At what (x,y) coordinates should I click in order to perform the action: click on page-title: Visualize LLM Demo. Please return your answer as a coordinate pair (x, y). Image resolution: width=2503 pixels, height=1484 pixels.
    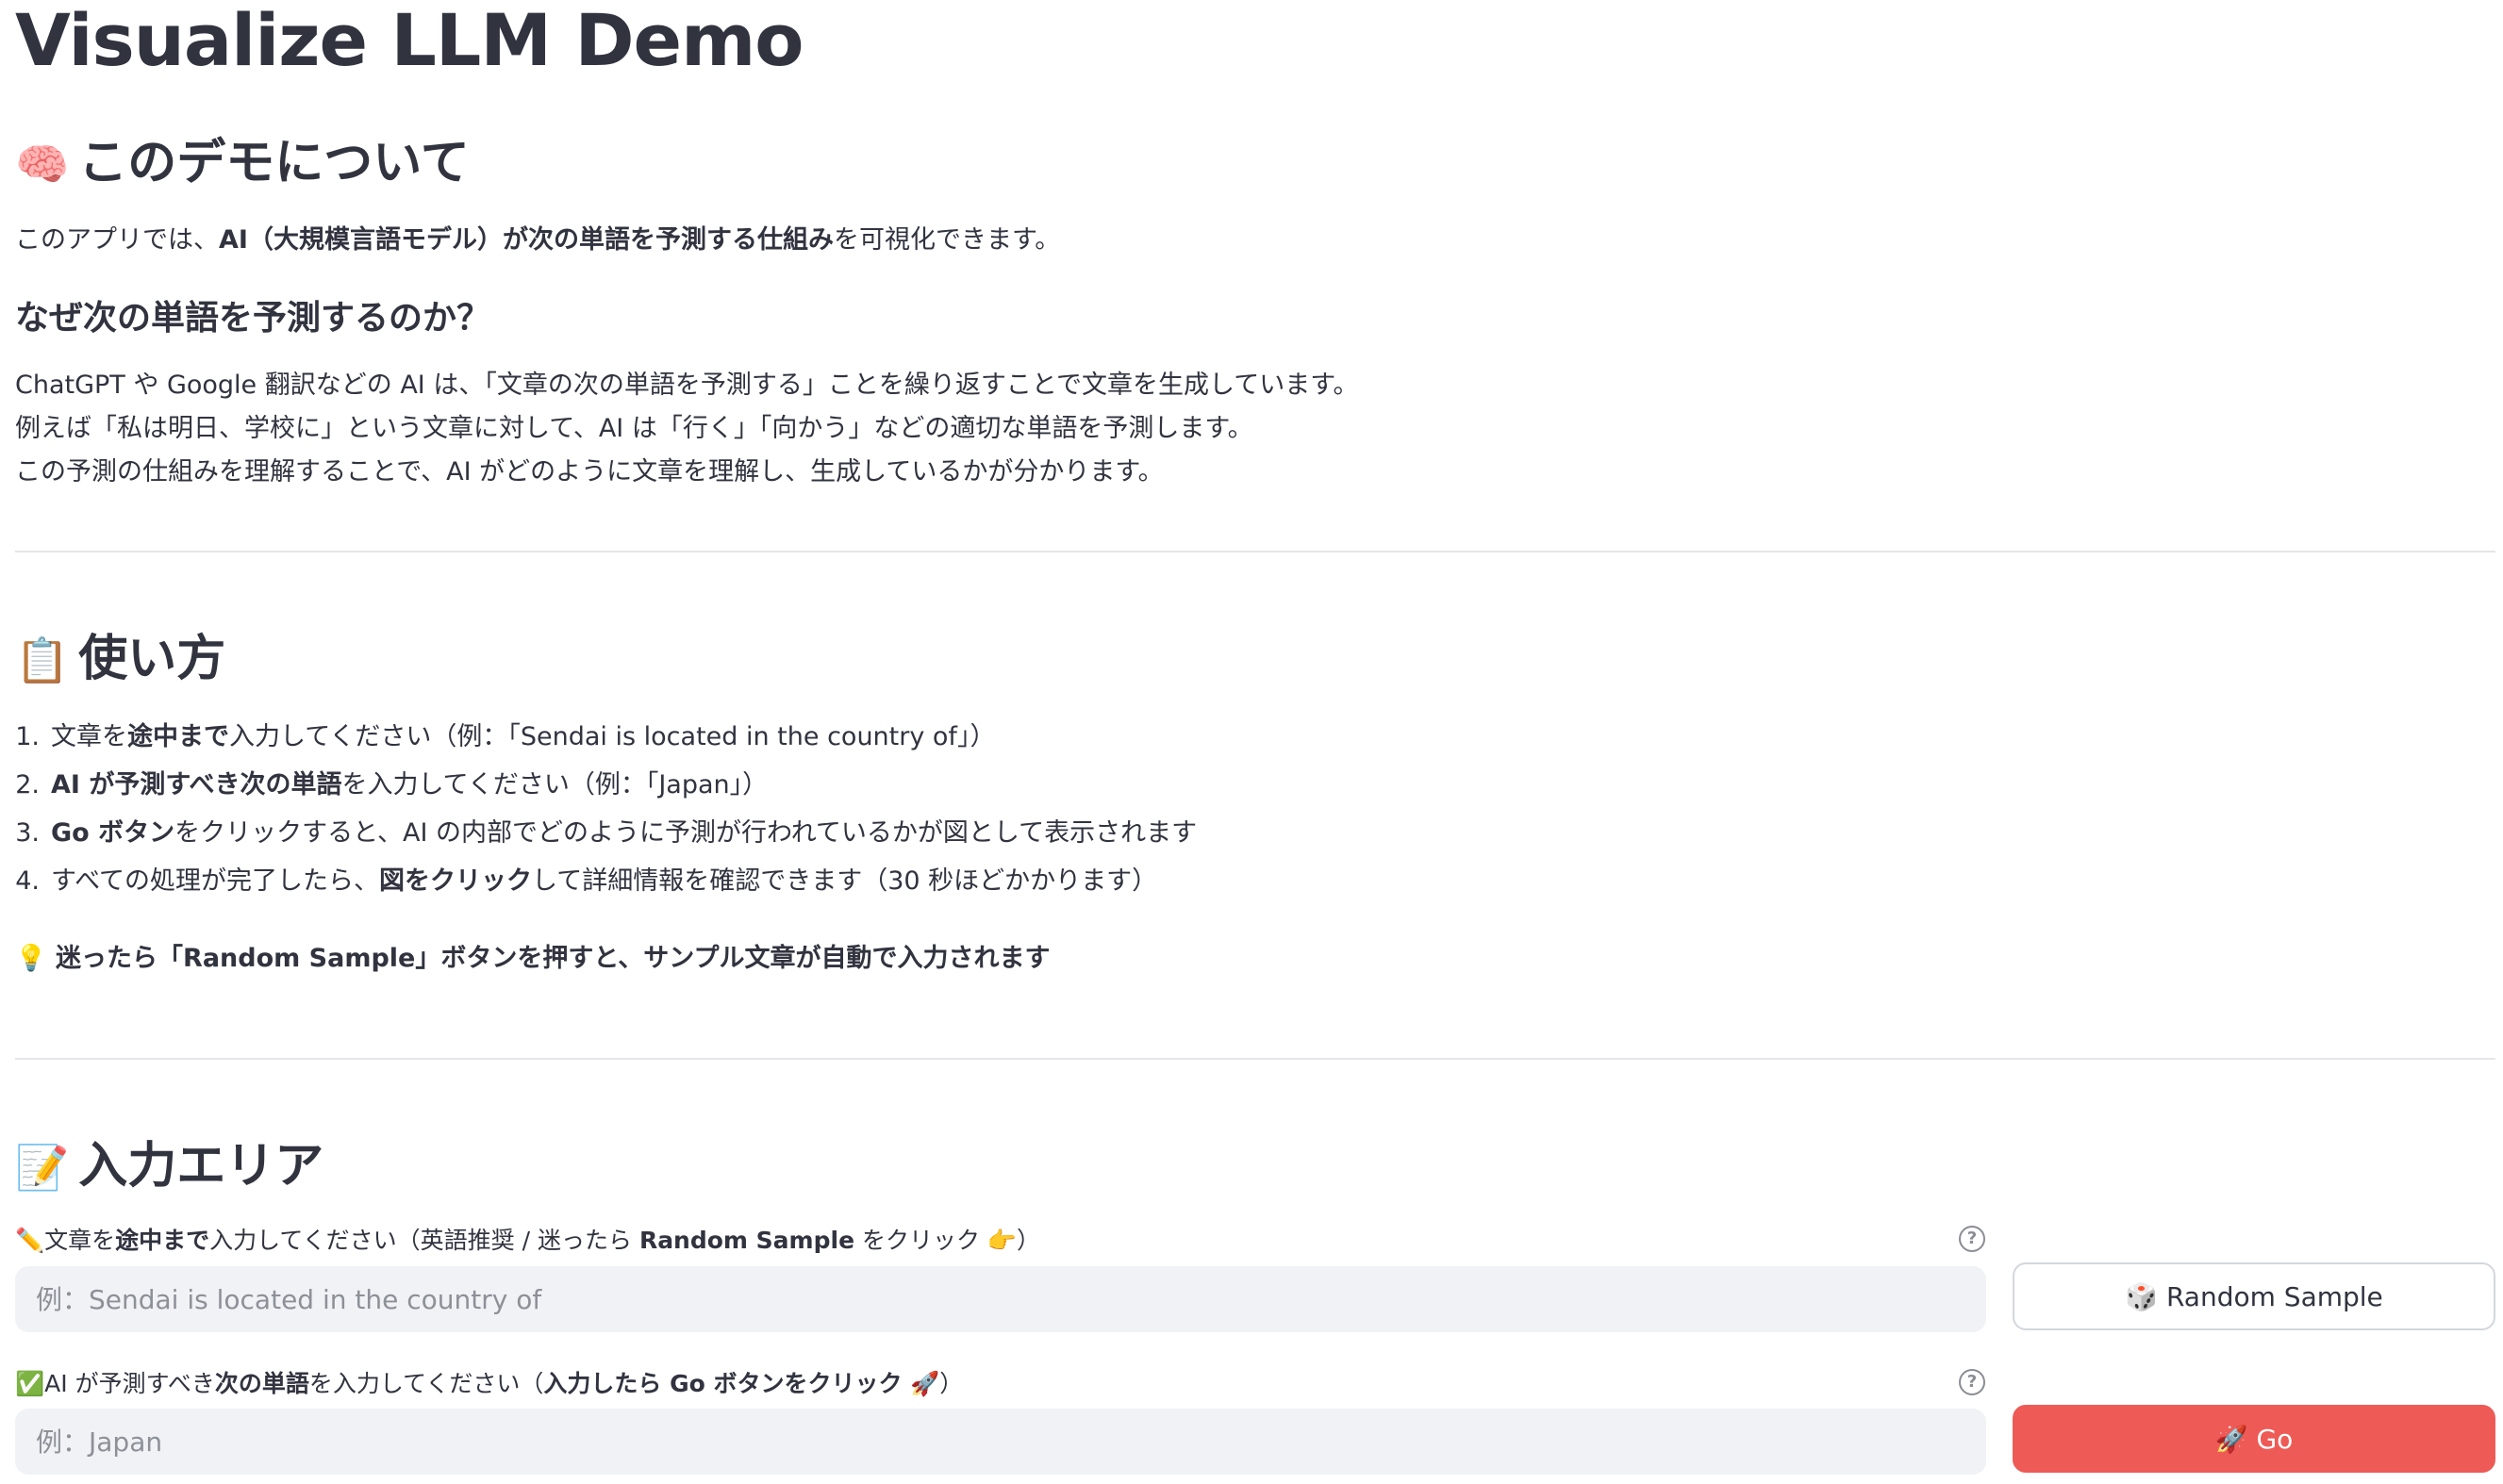
    Looking at the image, I should click on (410, 41).